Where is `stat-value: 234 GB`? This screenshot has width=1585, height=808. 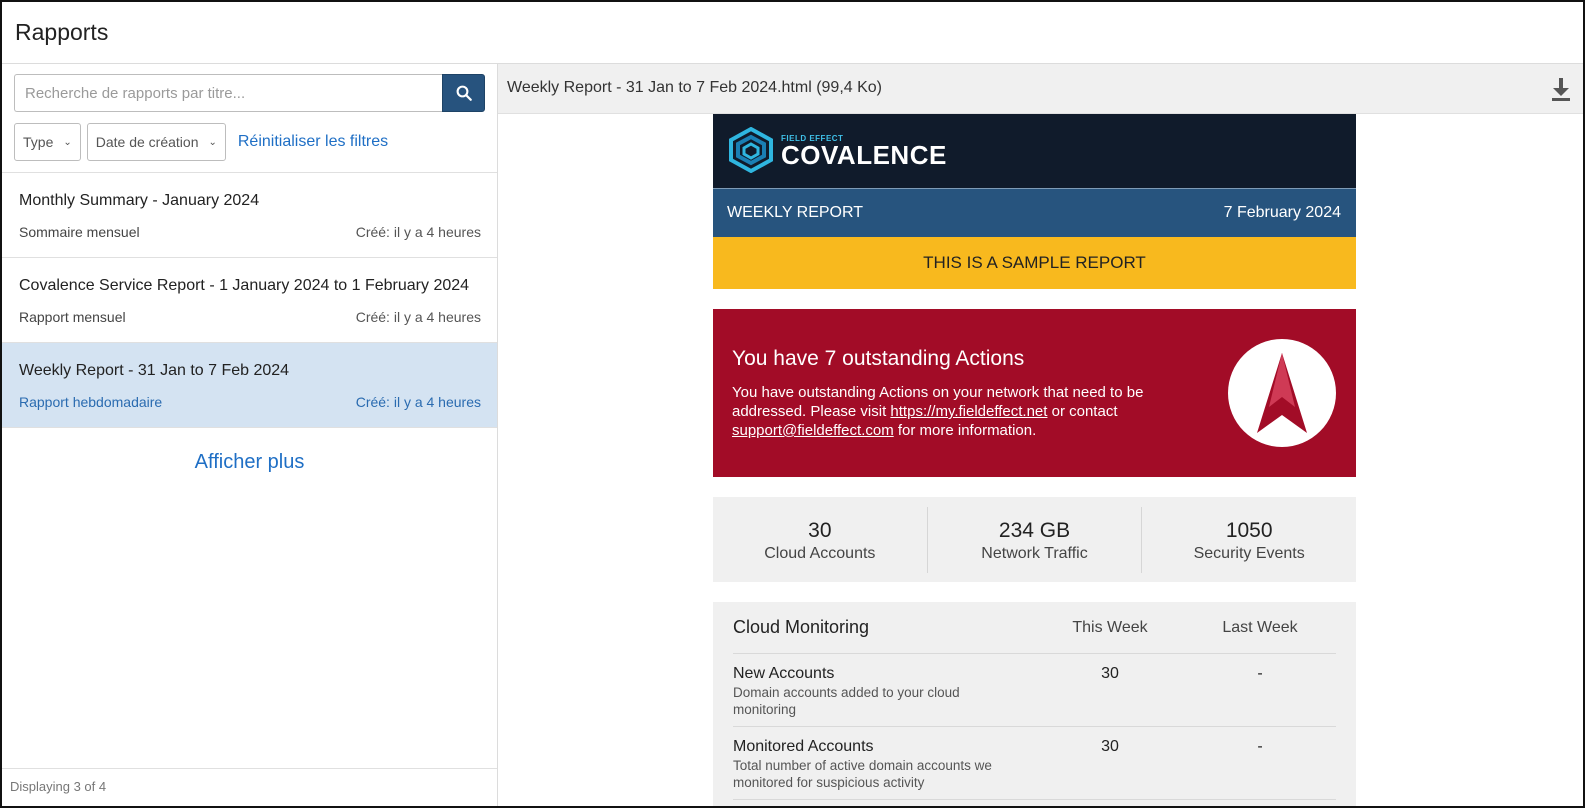 stat-value: 234 GB is located at coordinates (1034, 530).